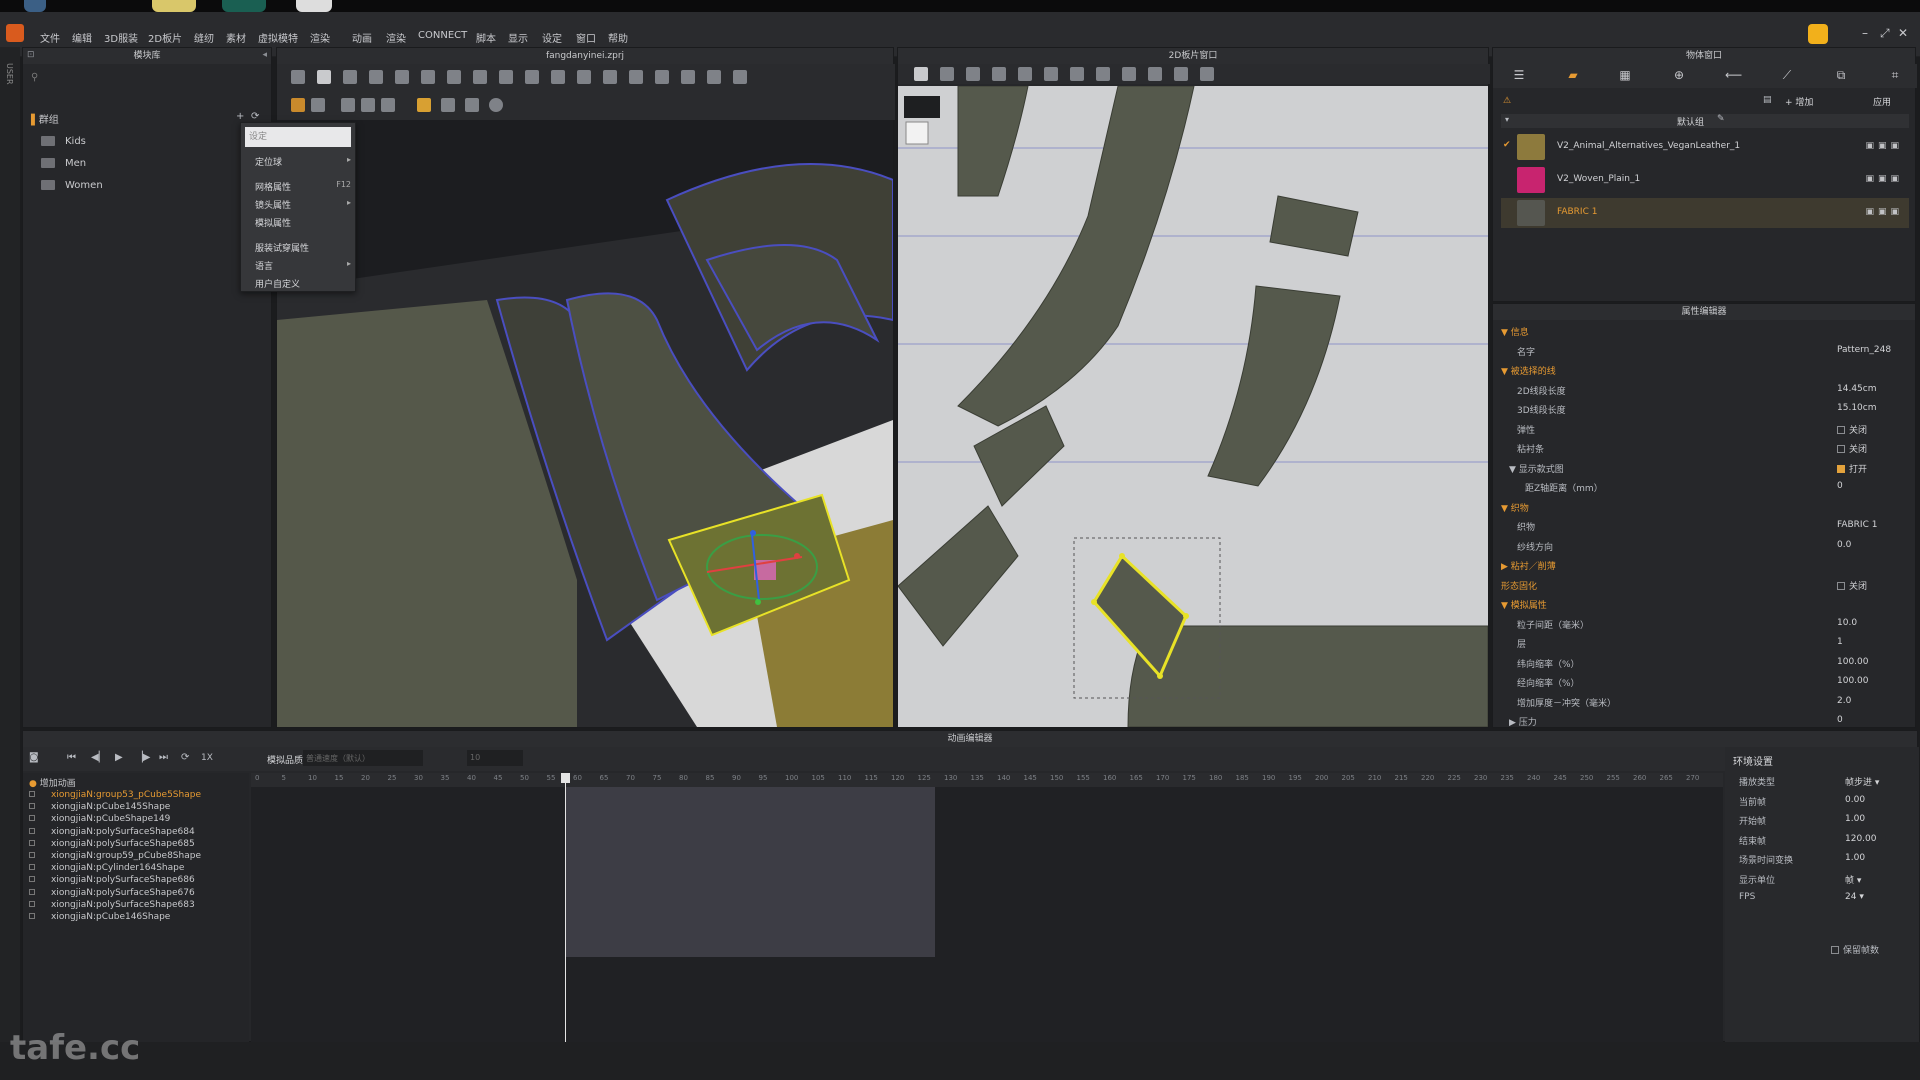 The width and height of the screenshot is (1920, 1080). I want to click on track-item: xiongjiaN:polySurfaceShape683, so click(112, 905).